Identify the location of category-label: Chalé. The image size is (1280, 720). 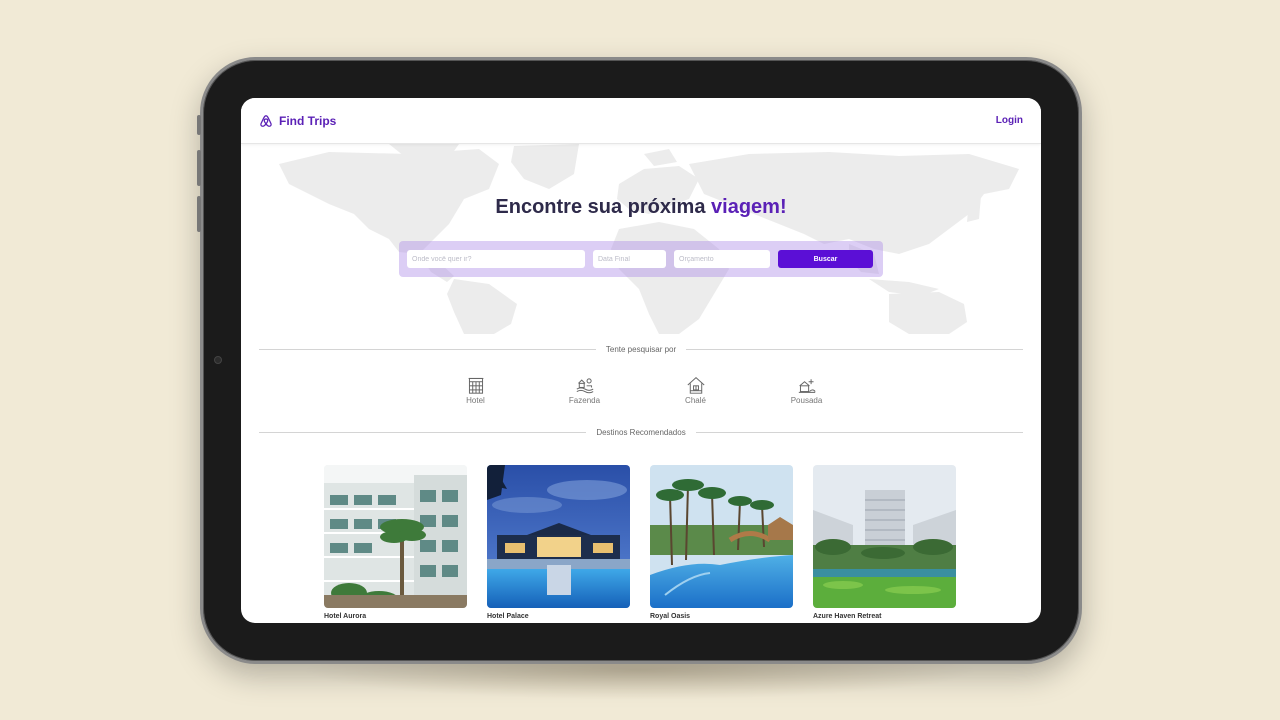
(695, 400).